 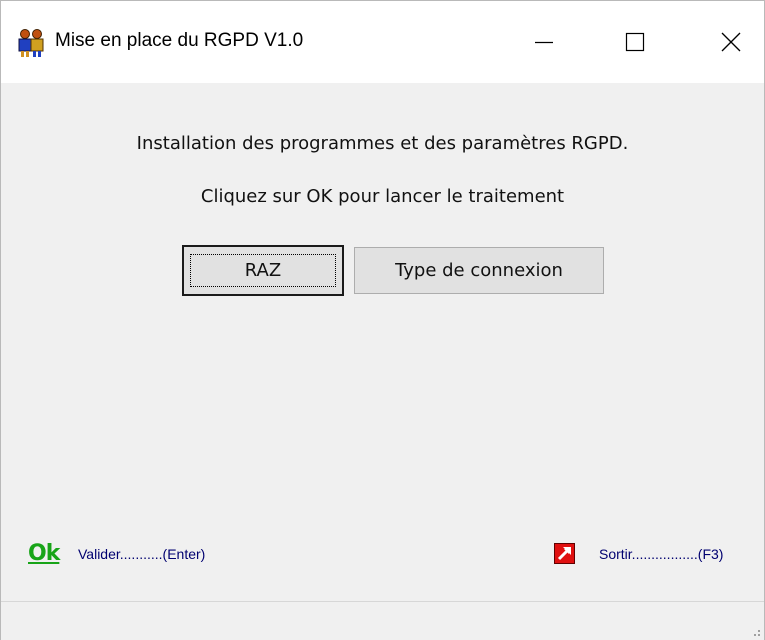 I want to click on close-icon, so click(x=731, y=42).